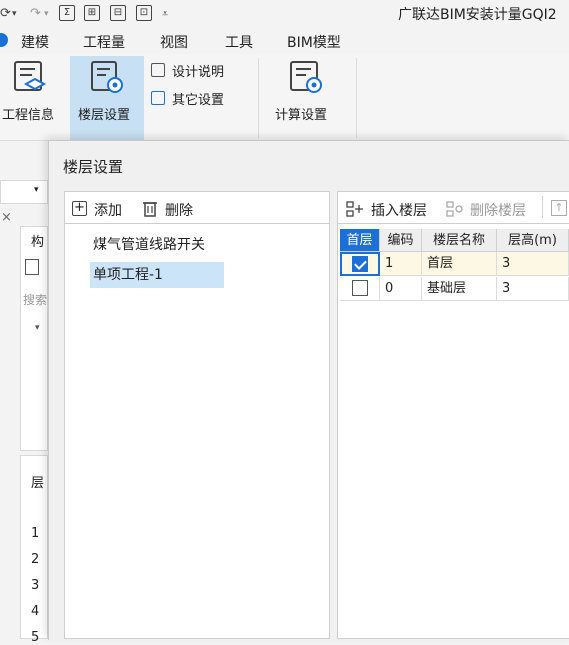 This screenshot has width=569, height=645. Describe the element at coordinates (401, 264) in the screenshot. I see `grid-cell-code: 1` at that location.